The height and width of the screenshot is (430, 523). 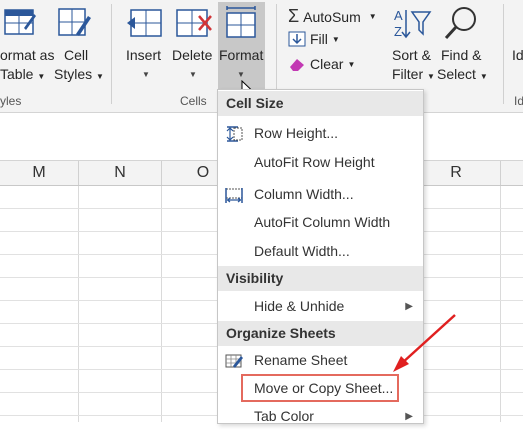 I want to click on cell-styles-button: Cell, so click(x=76, y=55).